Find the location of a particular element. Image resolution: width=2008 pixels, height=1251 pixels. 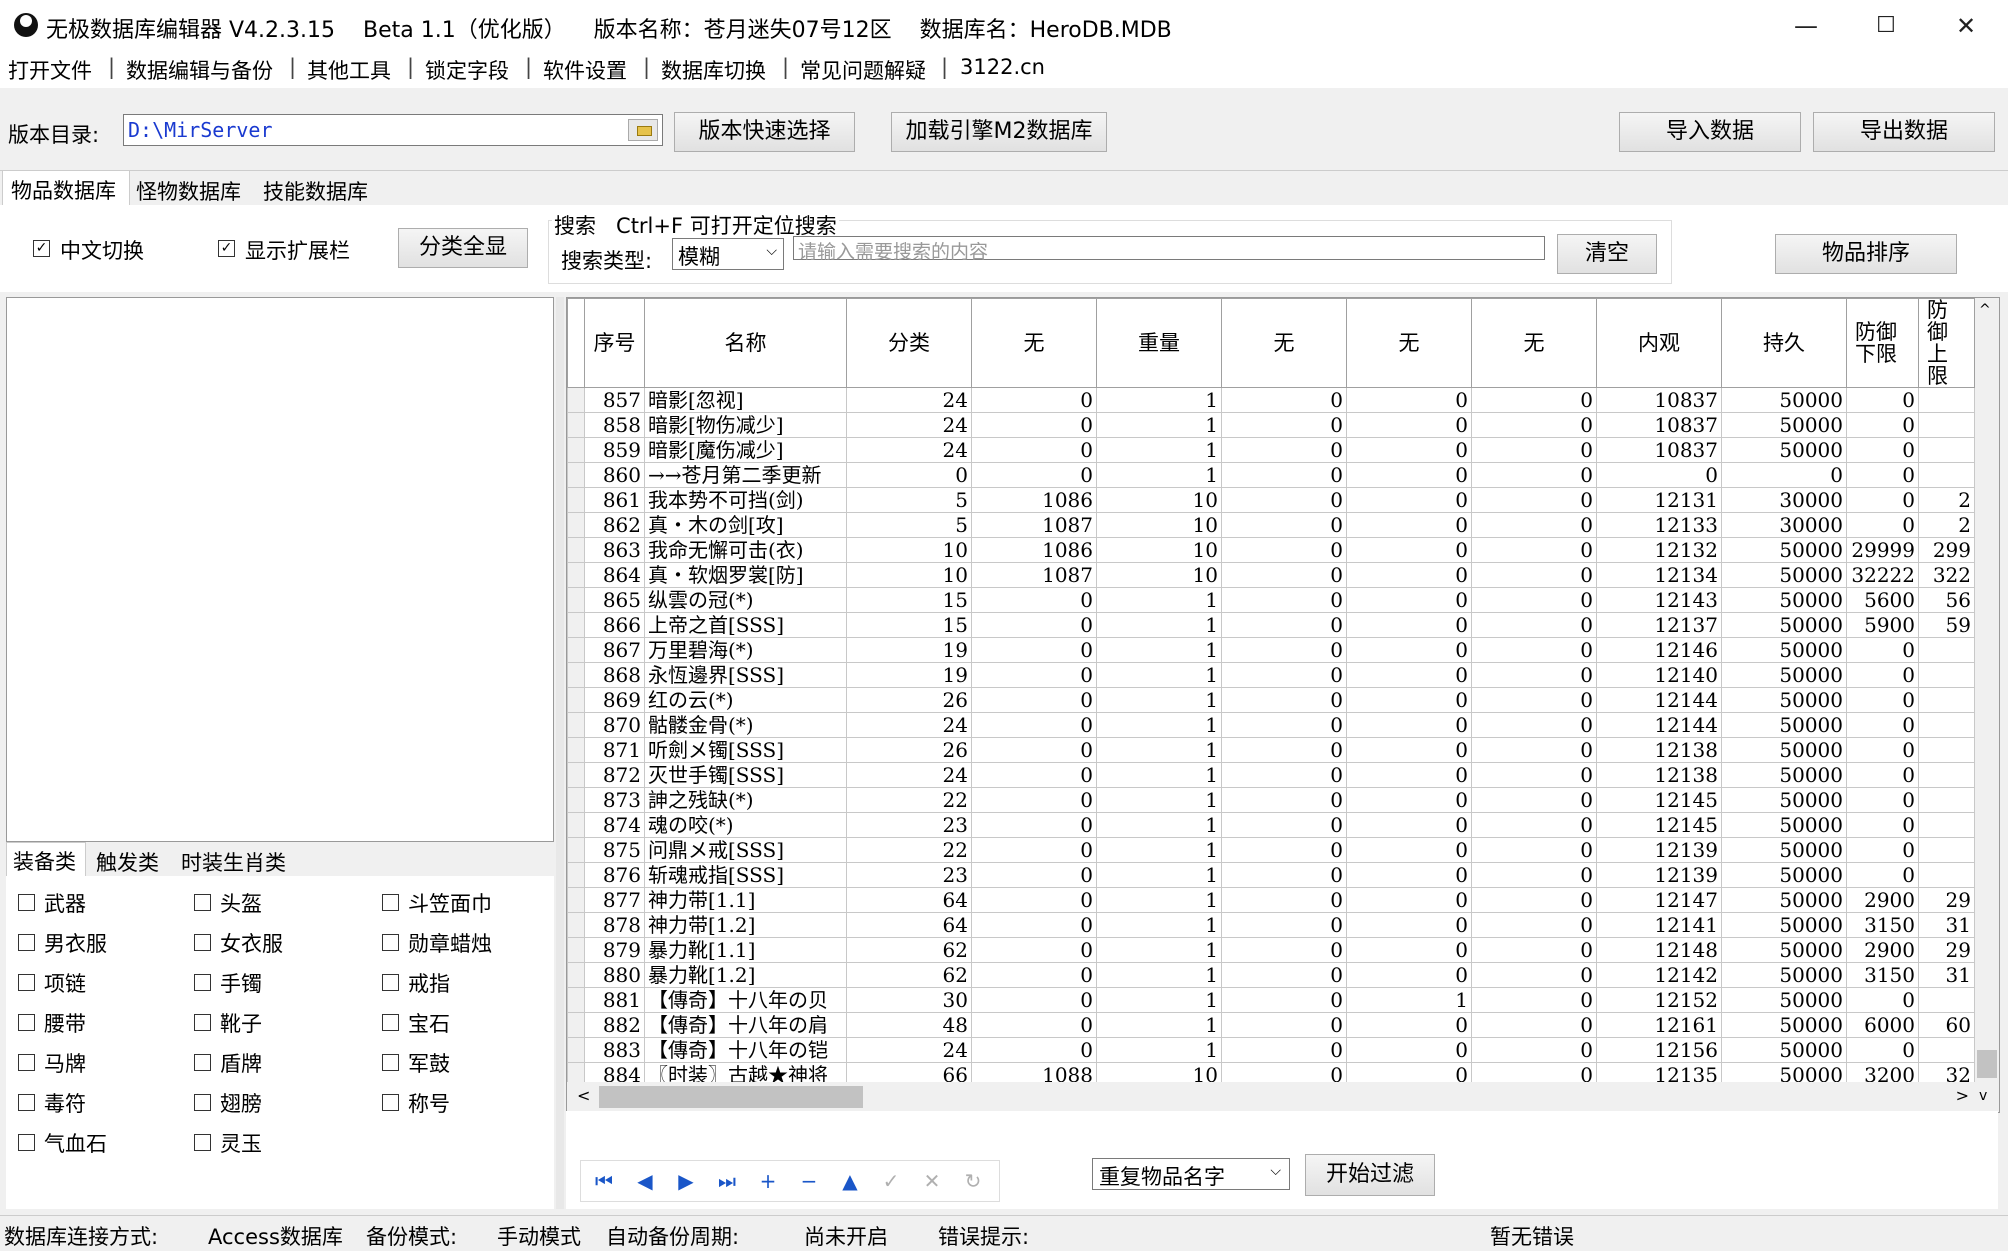

vertical-scrollbar: ^ v is located at coordinates (1987, 705).